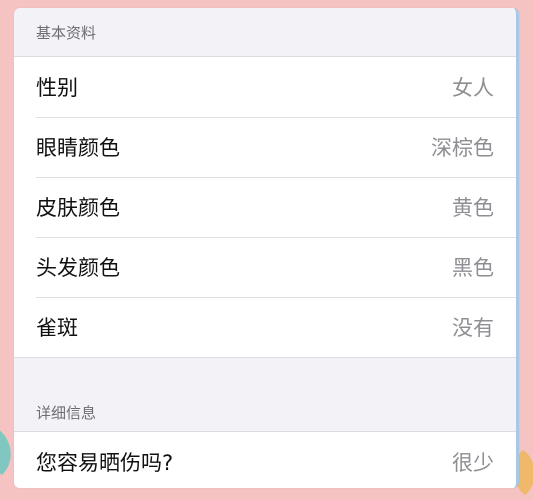 The height and width of the screenshot is (500, 533). I want to click on row-value: 很少, so click(473, 463).